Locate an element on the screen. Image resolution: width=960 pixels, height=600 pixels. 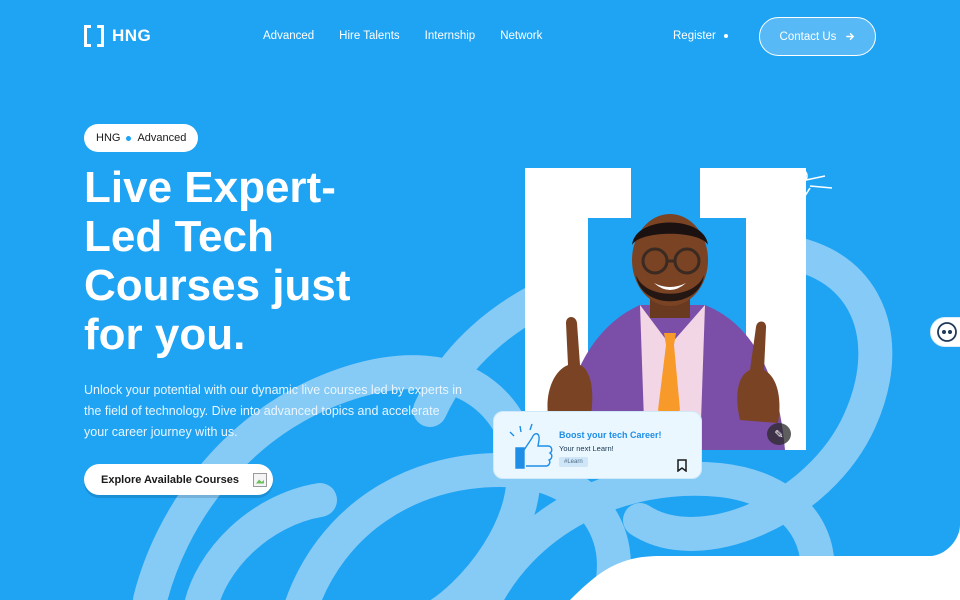
magic-wand-icon: ✎ is located at coordinates (779, 434).